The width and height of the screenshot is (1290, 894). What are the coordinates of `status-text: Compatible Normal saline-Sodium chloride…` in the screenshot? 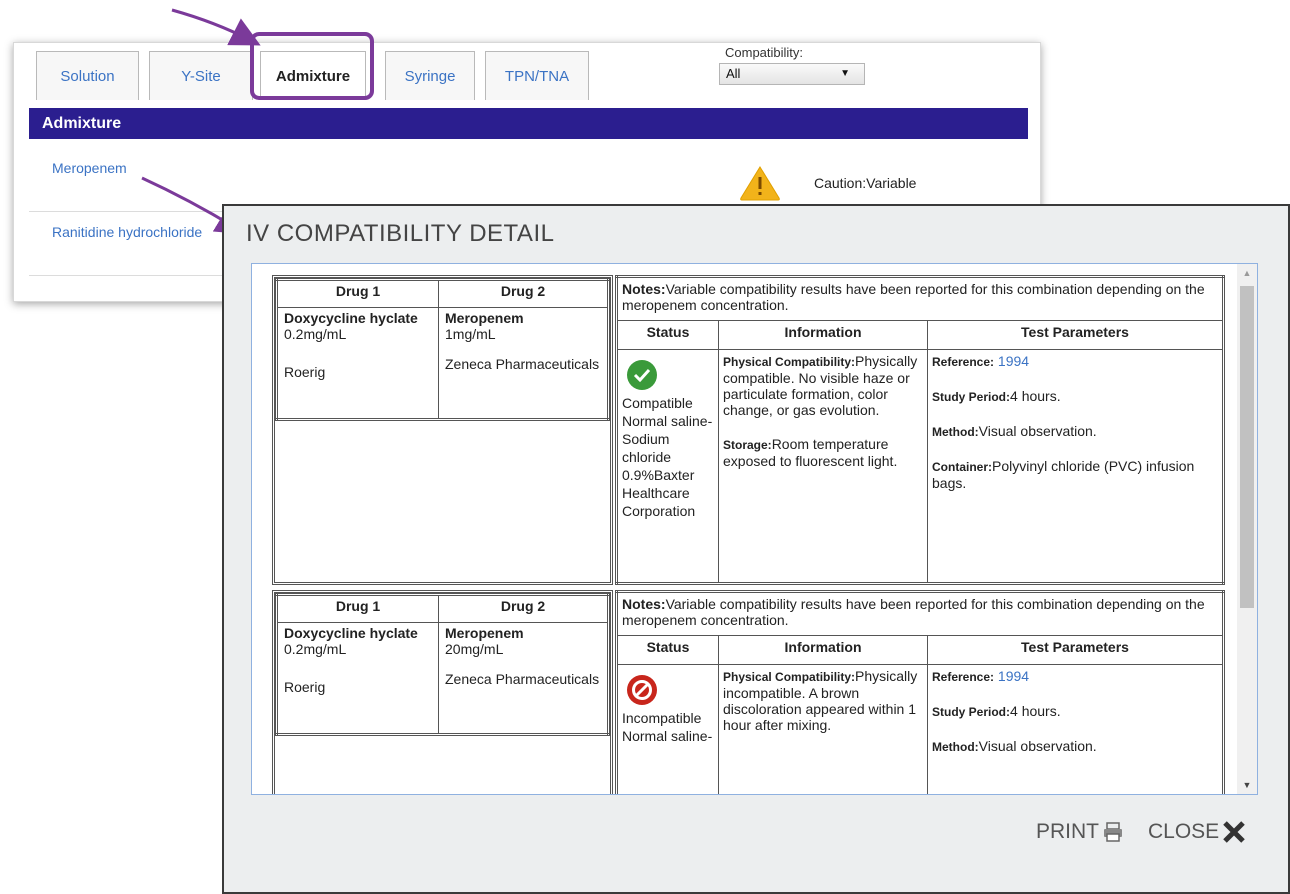 It's located at (667, 457).